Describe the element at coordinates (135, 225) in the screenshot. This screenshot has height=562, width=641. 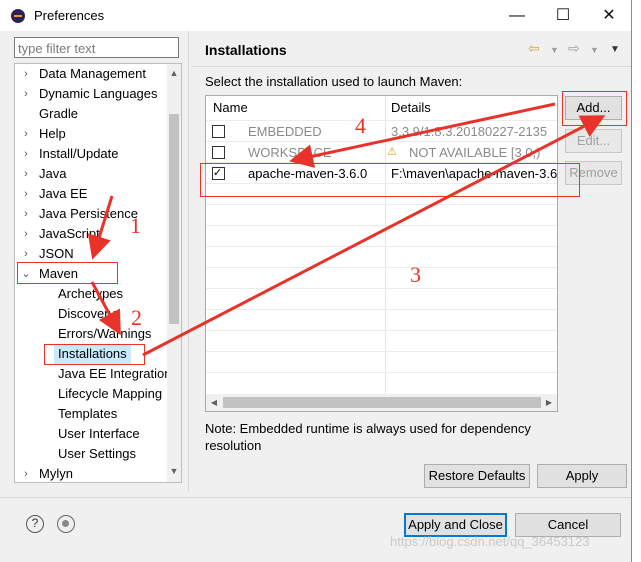
I see `annotation-number-1: 1` at that location.